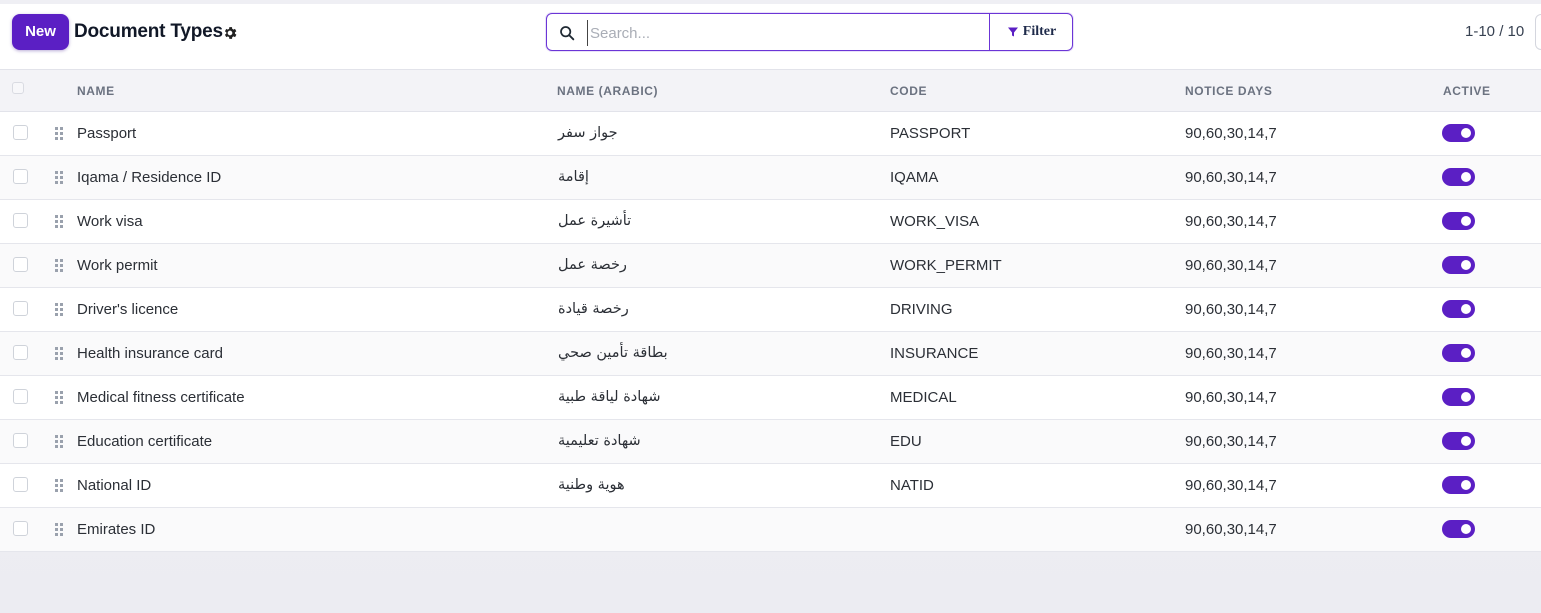  I want to click on cell-code: INSURANCE, so click(934, 353).